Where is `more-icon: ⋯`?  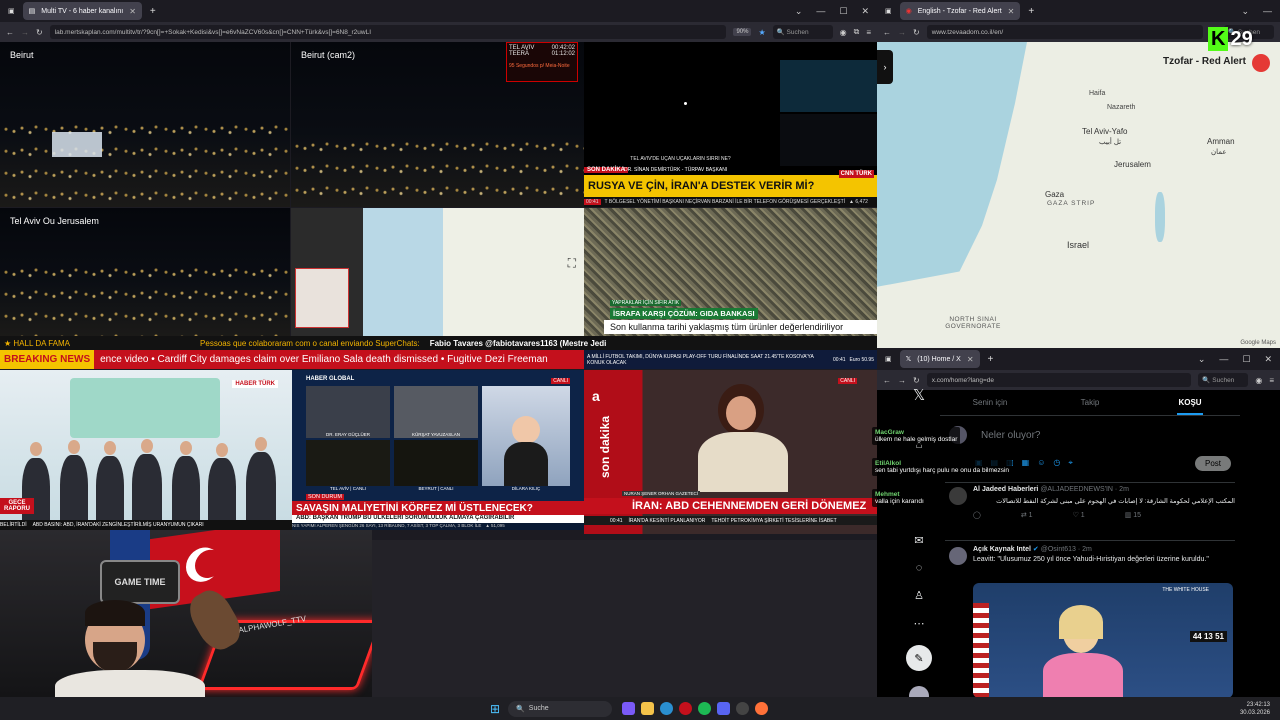
more-icon: ⋯ is located at coordinates (919, 623).